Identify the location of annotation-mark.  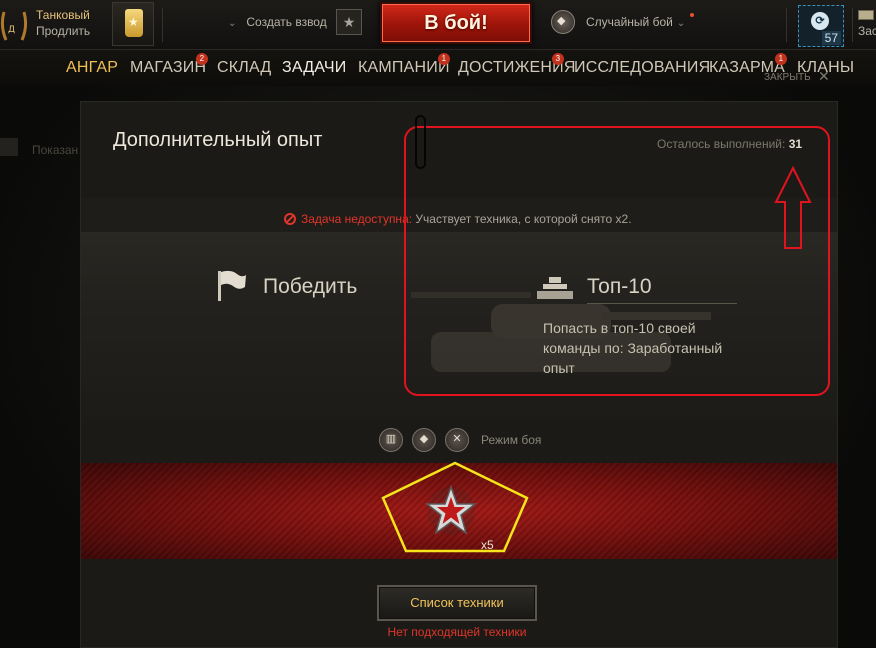
(420, 142).